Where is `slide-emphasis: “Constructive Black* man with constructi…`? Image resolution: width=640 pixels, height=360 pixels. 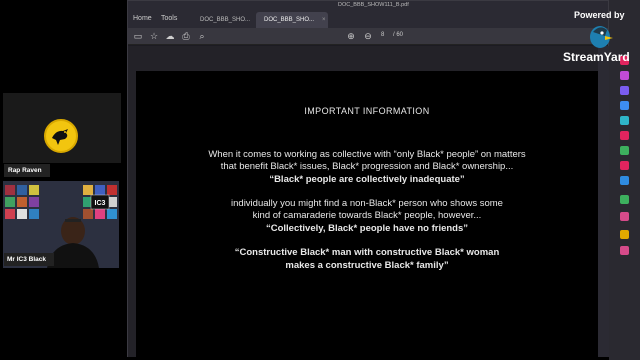
slide-emphasis: “Constructive Black* man with constructi… is located at coordinates (367, 252).